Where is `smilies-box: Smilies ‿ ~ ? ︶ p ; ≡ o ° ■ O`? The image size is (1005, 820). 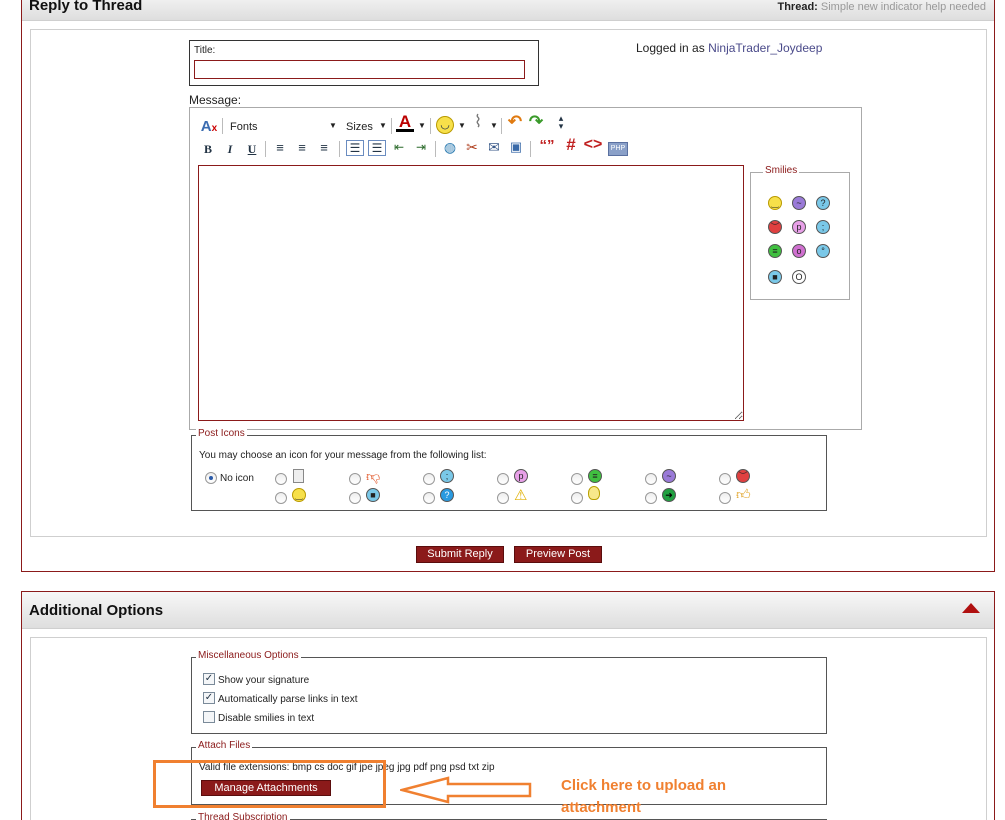
smilies-box: Smilies ‿ ~ ? ︶ p ; ≡ o ° ■ O is located at coordinates (800, 232).